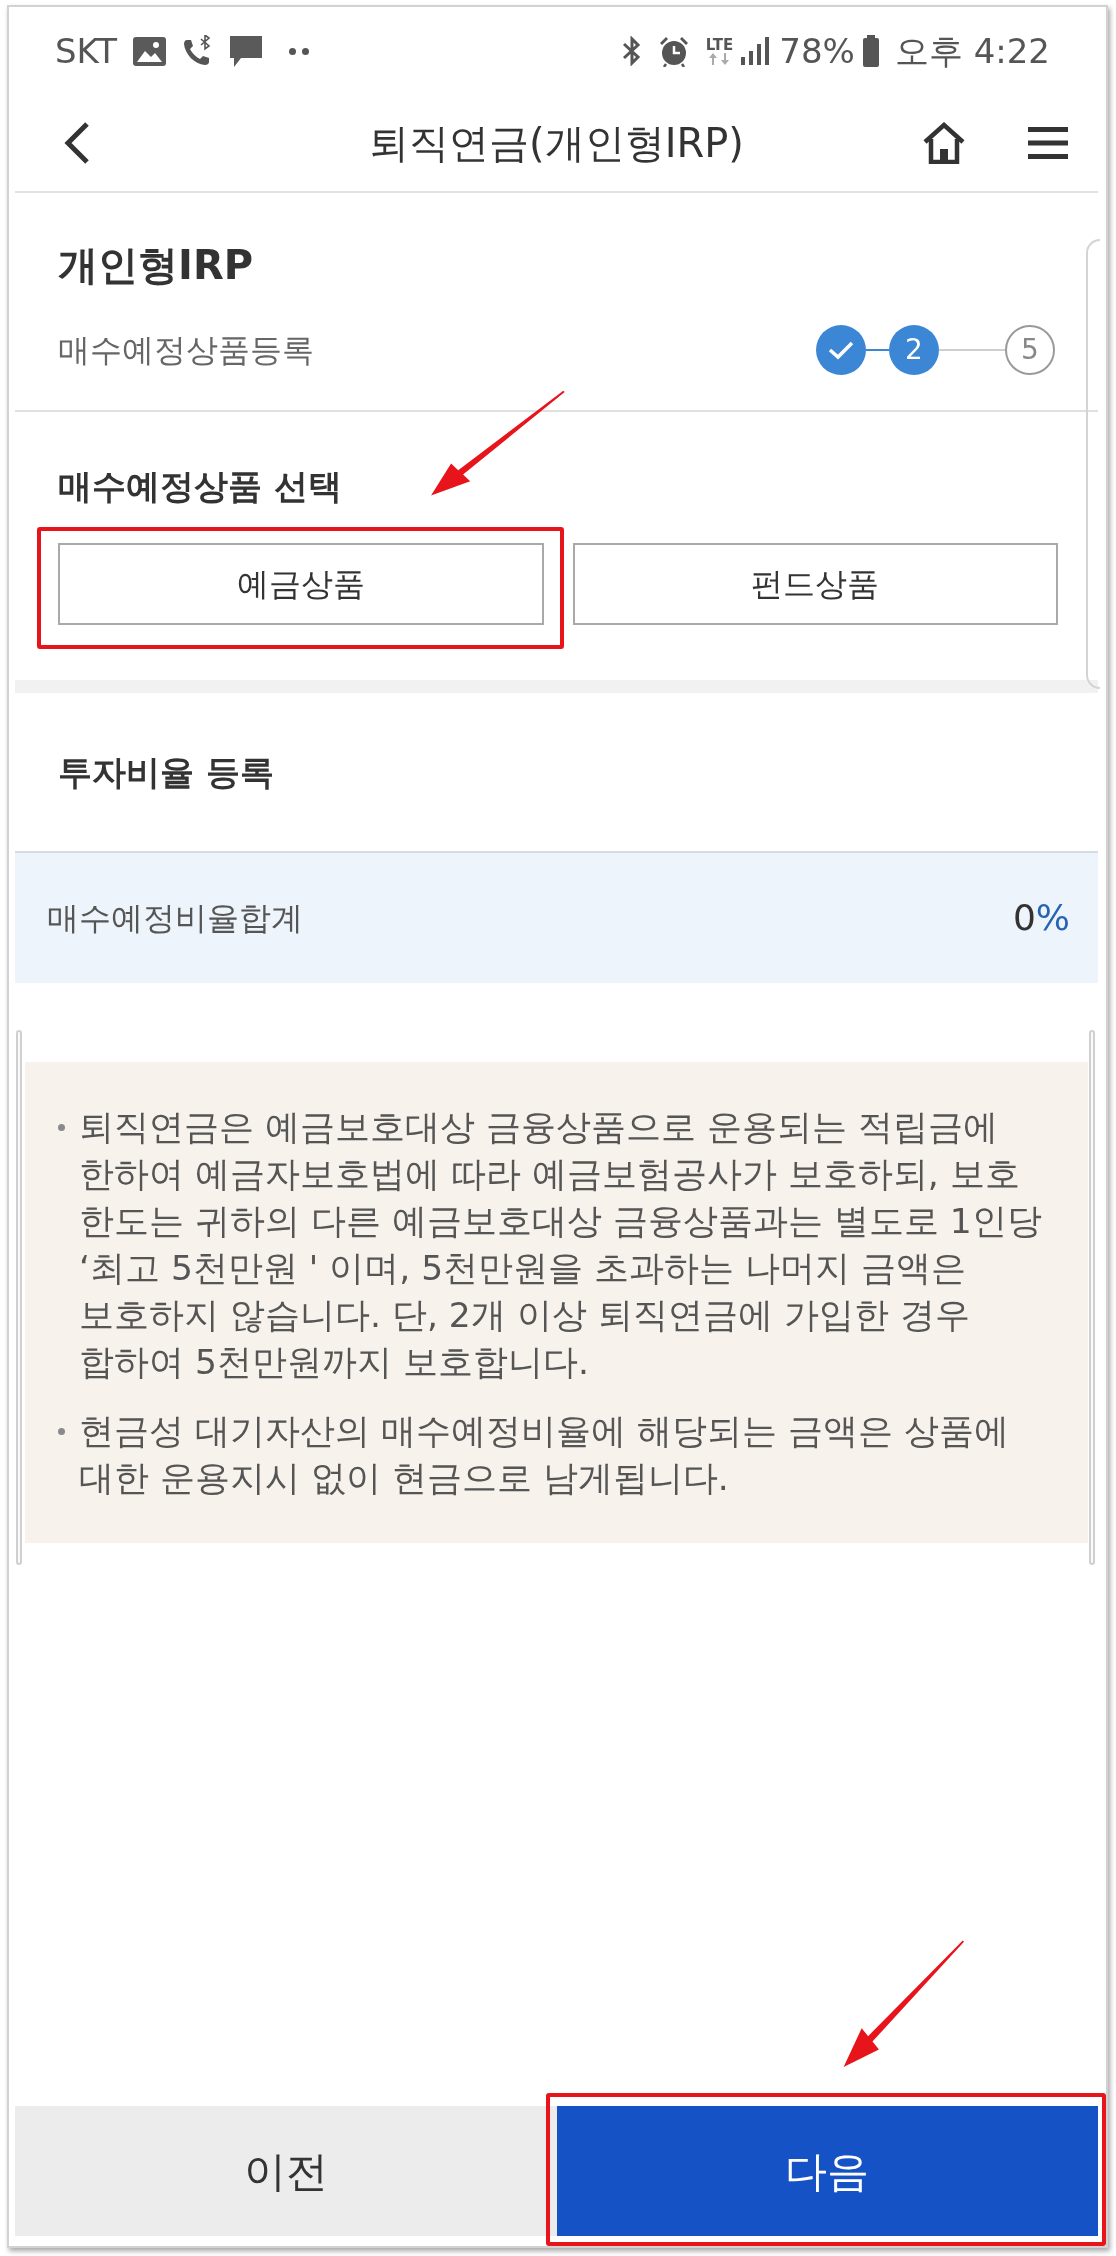 The image size is (1116, 2256). What do you see at coordinates (200, 486) in the screenshot?
I see `section-heading: 매수예정상품 선택` at bounding box center [200, 486].